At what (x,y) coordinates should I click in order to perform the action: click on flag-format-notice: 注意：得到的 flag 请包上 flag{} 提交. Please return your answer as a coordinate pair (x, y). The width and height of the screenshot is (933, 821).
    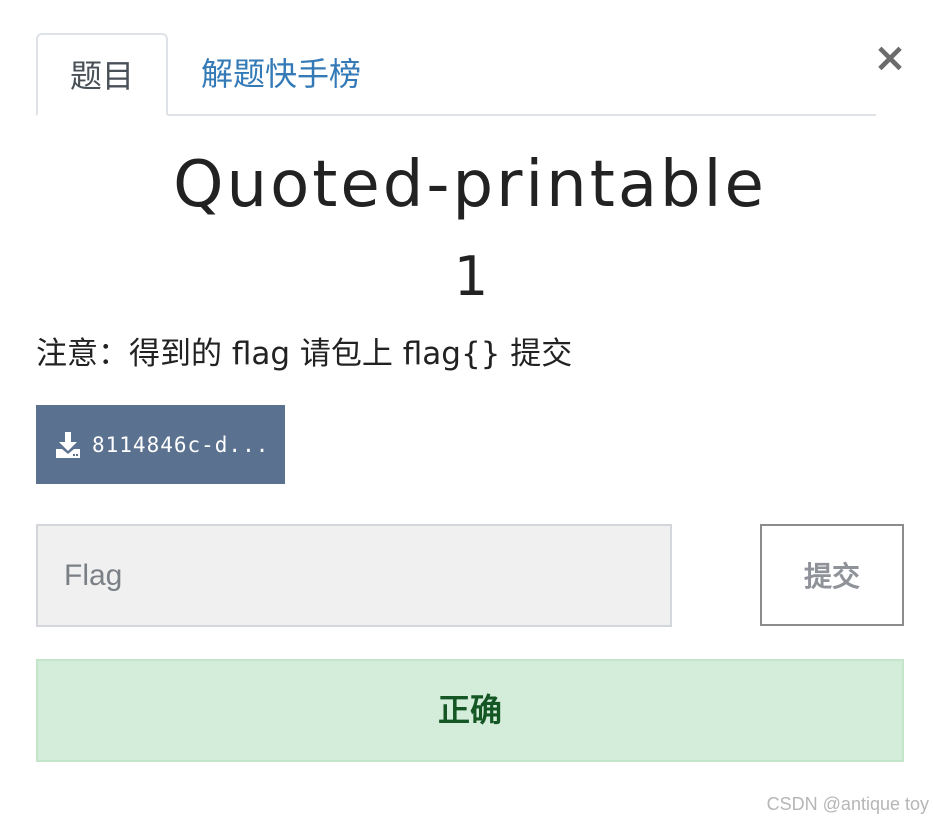
    Looking at the image, I should click on (304, 354).